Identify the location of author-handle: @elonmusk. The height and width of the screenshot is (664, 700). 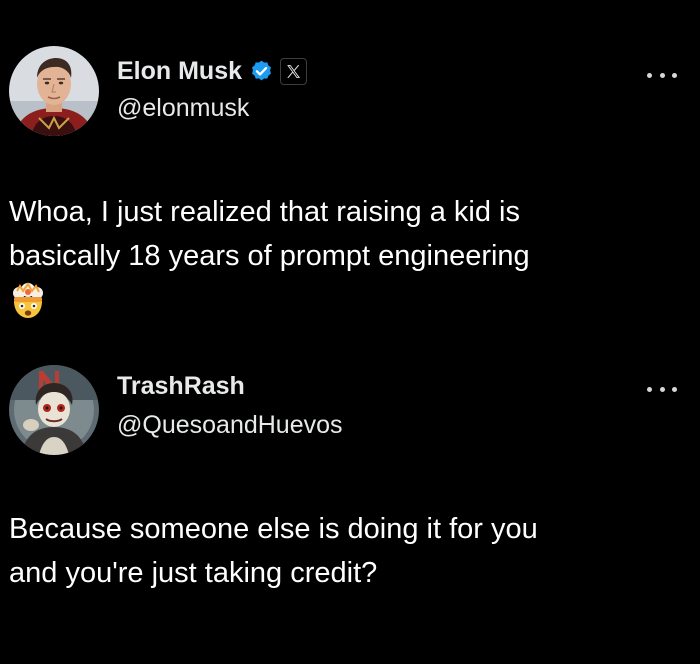
(183, 108).